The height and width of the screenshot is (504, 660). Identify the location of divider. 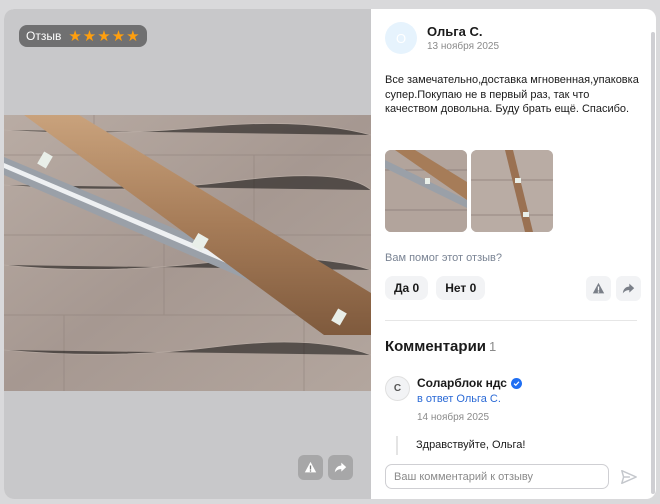
(511, 320).